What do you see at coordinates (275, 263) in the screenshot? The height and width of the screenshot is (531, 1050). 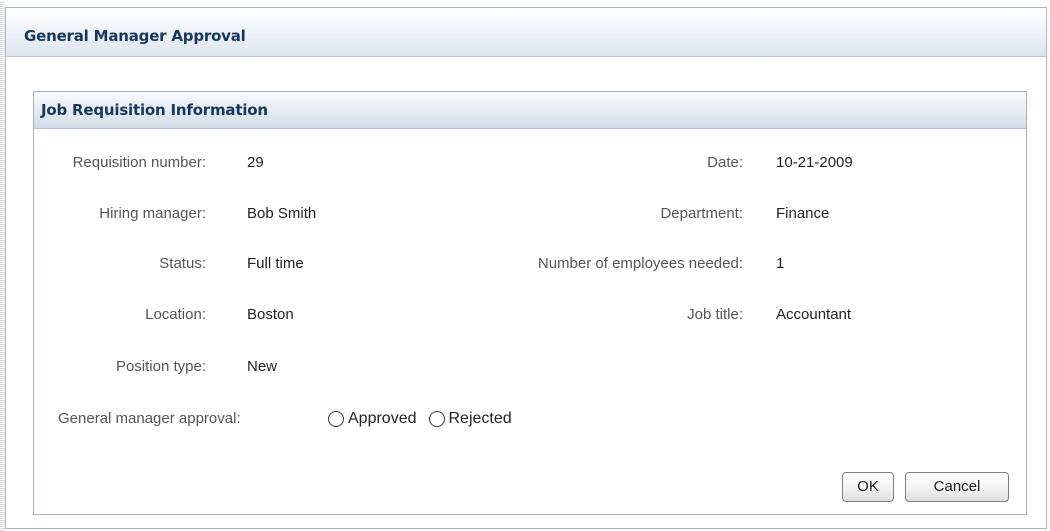 I see `status-value: Full time` at bounding box center [275, 263].